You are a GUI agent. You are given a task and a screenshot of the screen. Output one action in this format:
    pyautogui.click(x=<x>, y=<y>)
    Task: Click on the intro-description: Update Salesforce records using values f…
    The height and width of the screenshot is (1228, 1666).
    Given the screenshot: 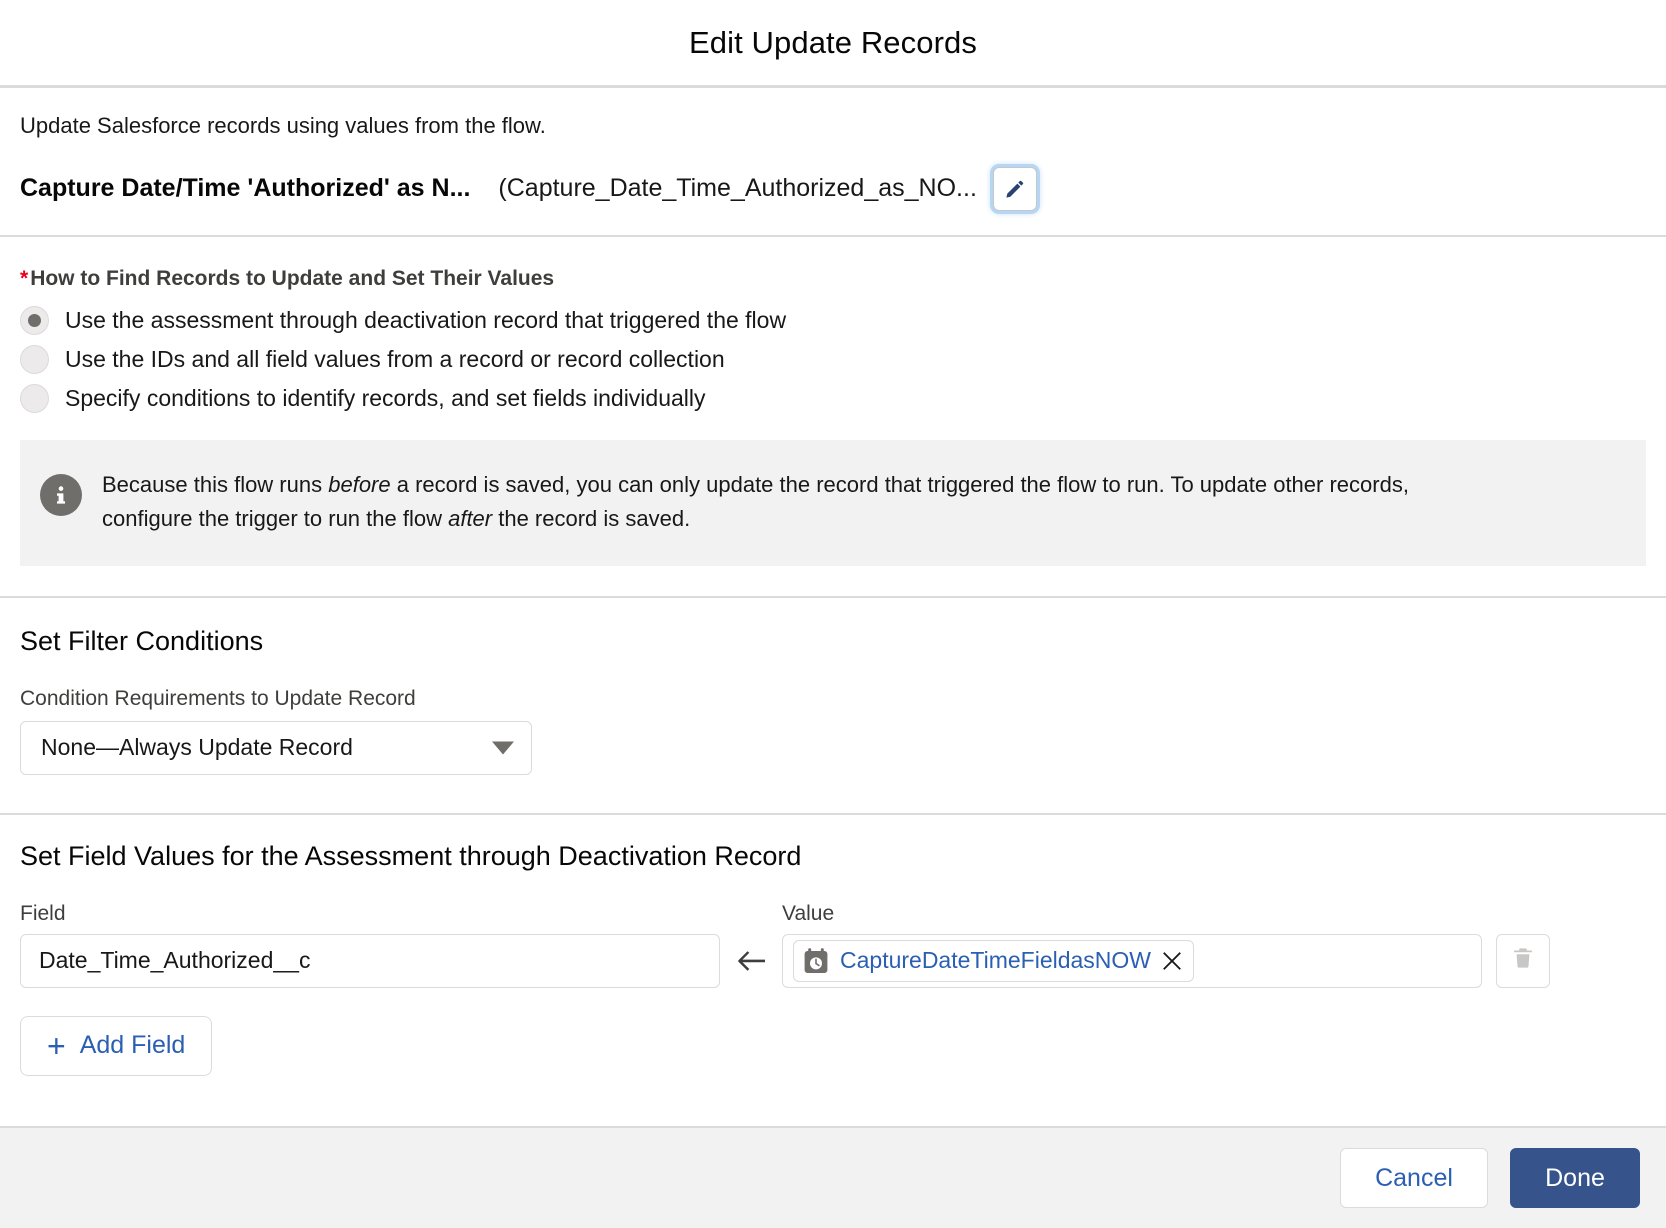 What is the action you would take?
    pyautogui.click(x=283, y=125)
    